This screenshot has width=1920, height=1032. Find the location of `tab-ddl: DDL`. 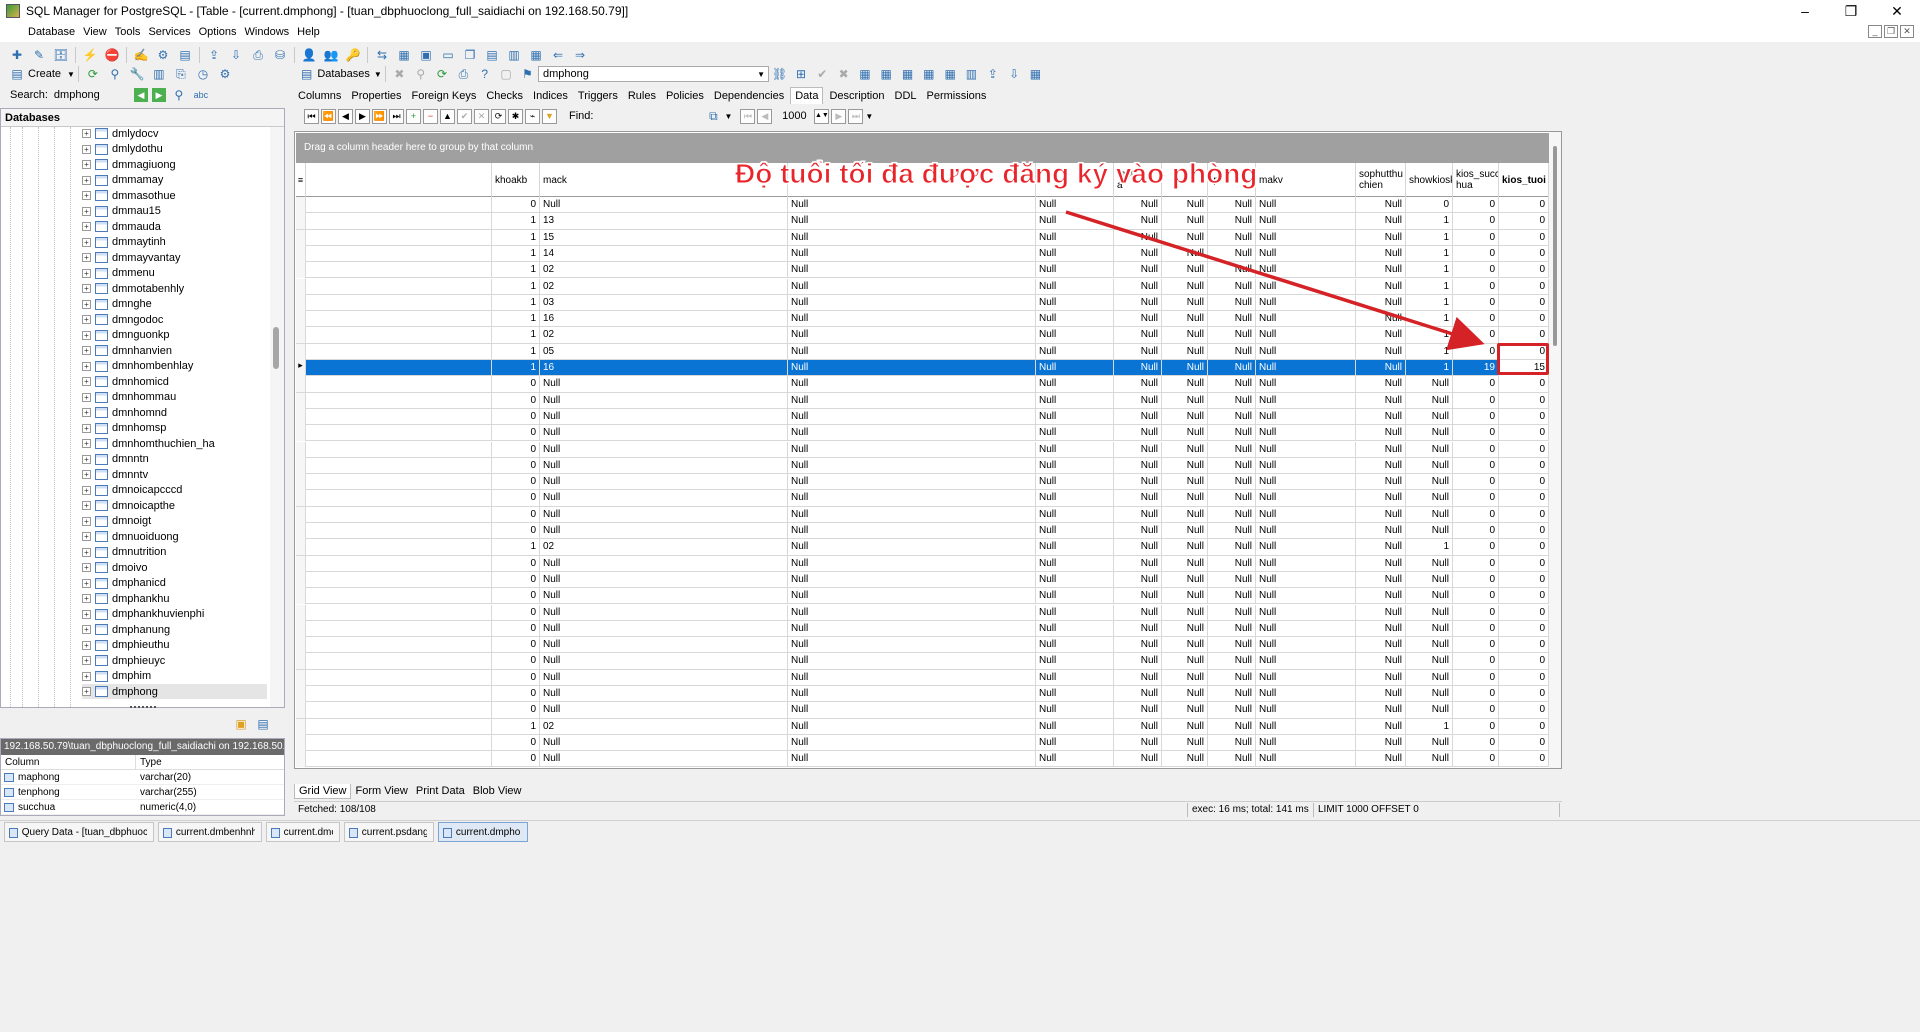

tab-ddl: DDL is located at coordinates (906, 96).